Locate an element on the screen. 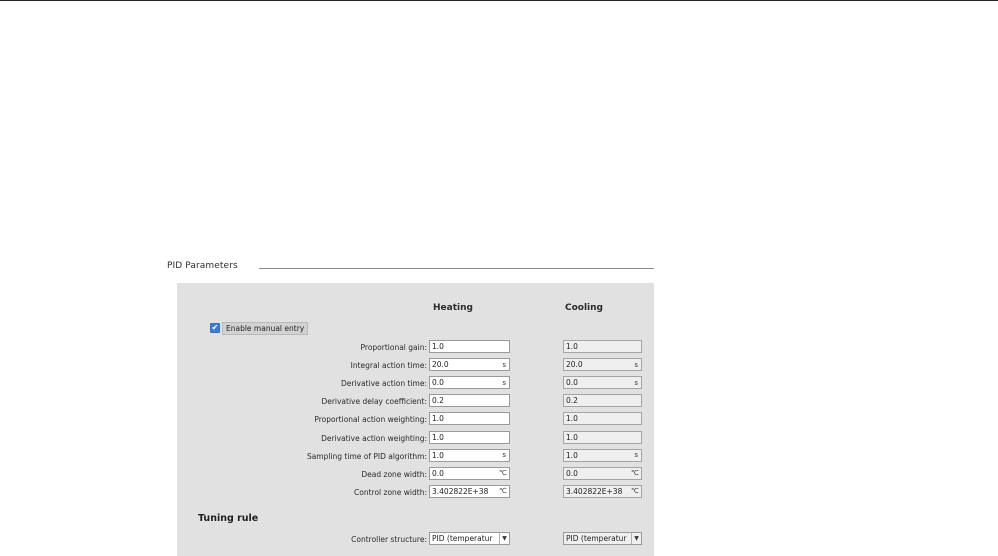  parameter-row: Proportional action weighting: 1.0 1.0 is located at coordinates (415, 420).